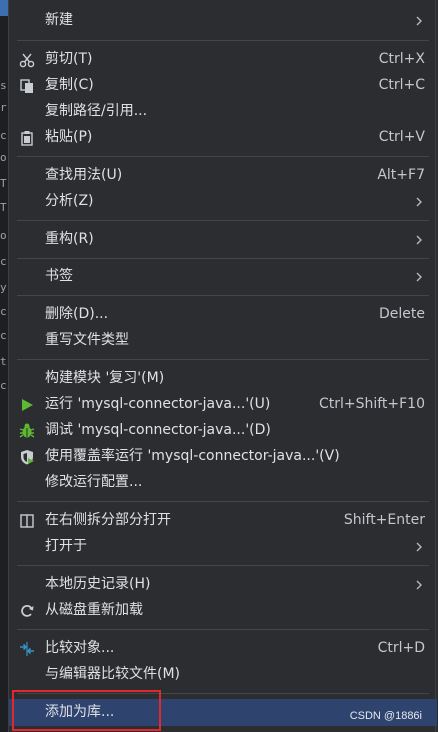  Describe the element at coordinates (98, 584) in the screenshot. I see `menu-item-label: 本地历史记录(H)` at that location.